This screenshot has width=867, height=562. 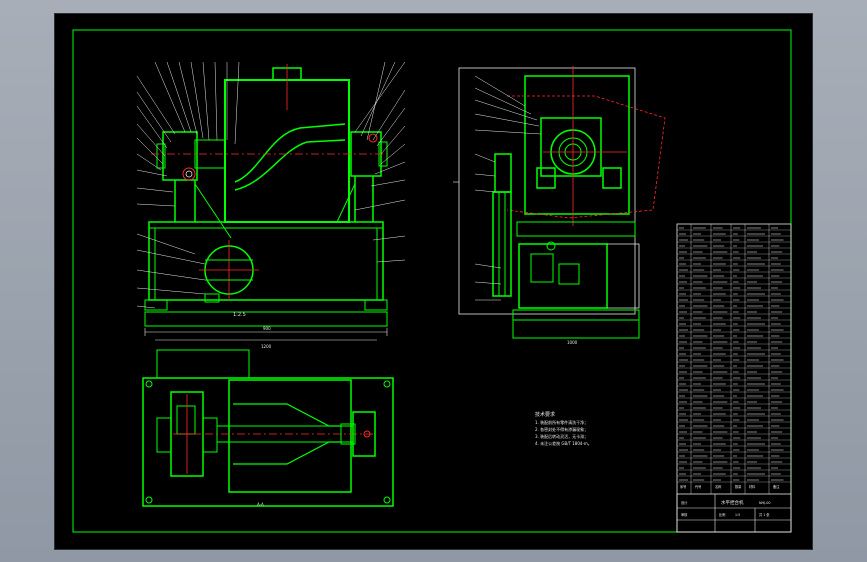 I want to click on drawing-title: 水平捏合机, so click(x=732, y=502).